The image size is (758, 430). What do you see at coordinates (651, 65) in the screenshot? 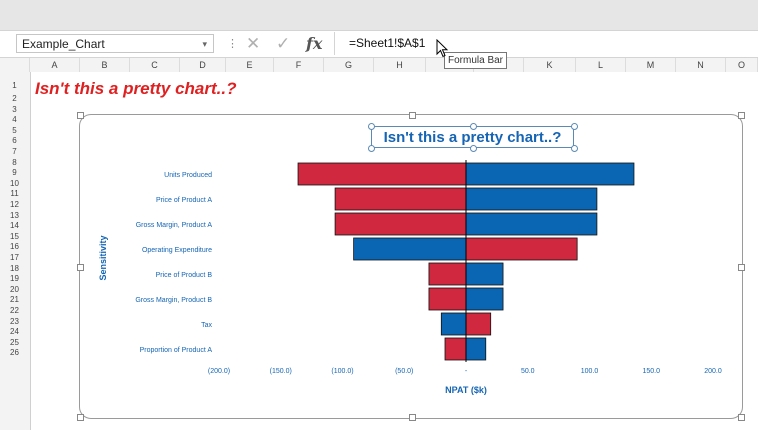
I see `column-header-m: M` at bounding box center [651, 65].